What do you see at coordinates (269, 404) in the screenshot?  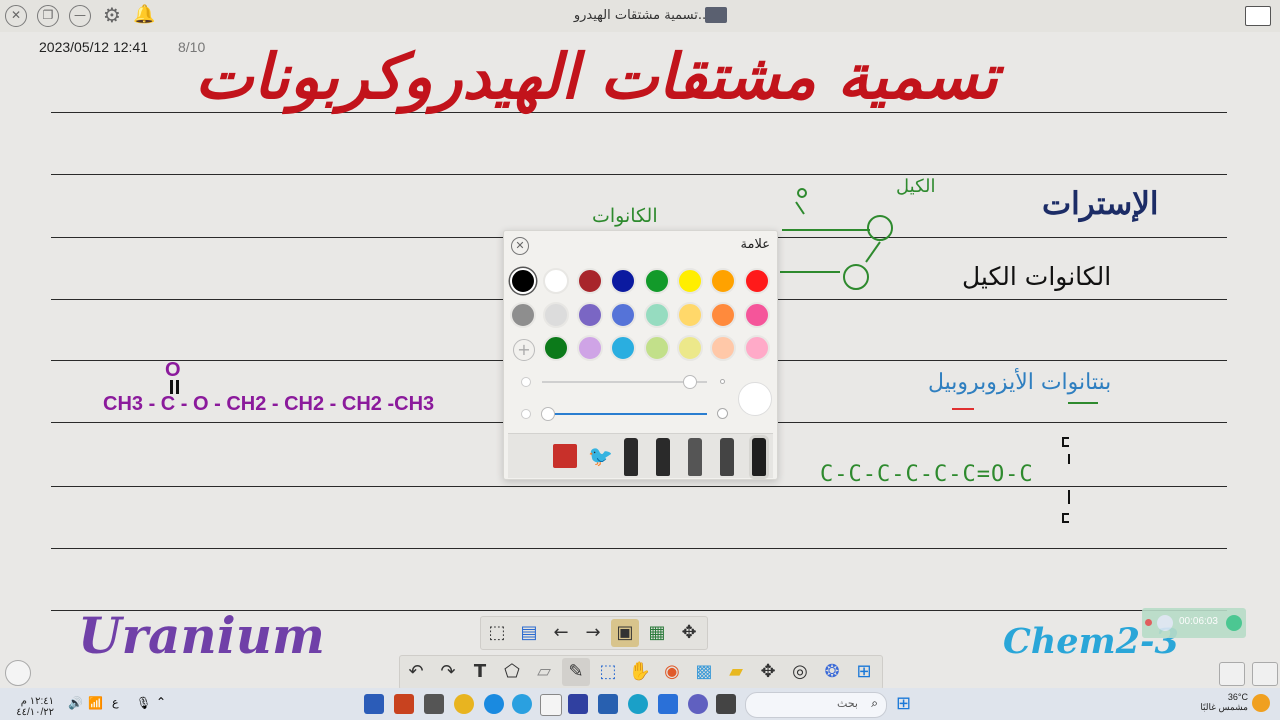 I see `ester-formula: CH3 - C - O - CH2 - CH2 - CH2 -CH3` at bounding box center [269, 404].